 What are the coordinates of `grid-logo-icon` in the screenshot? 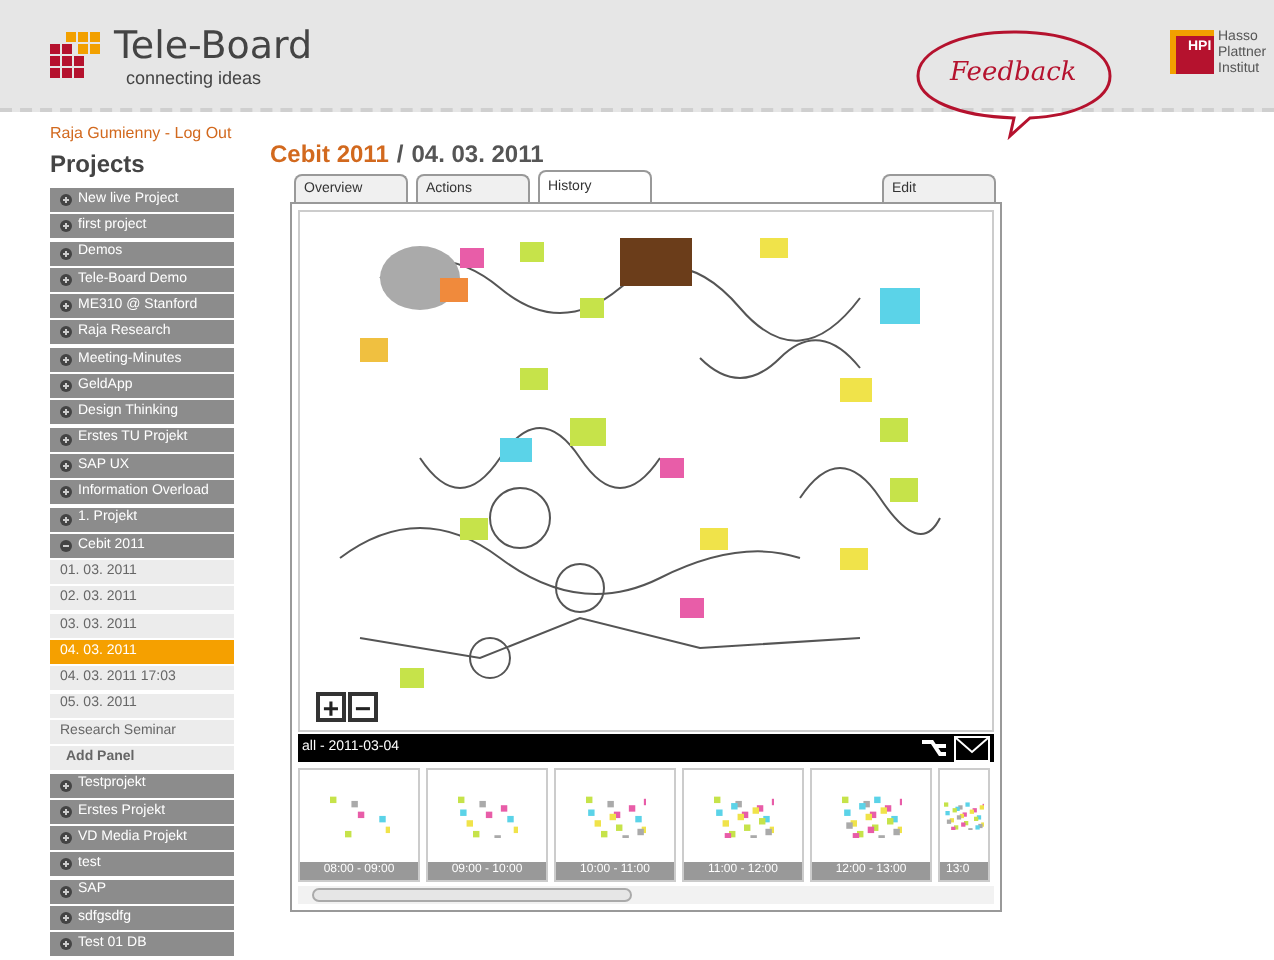 It's located at (78, 56).